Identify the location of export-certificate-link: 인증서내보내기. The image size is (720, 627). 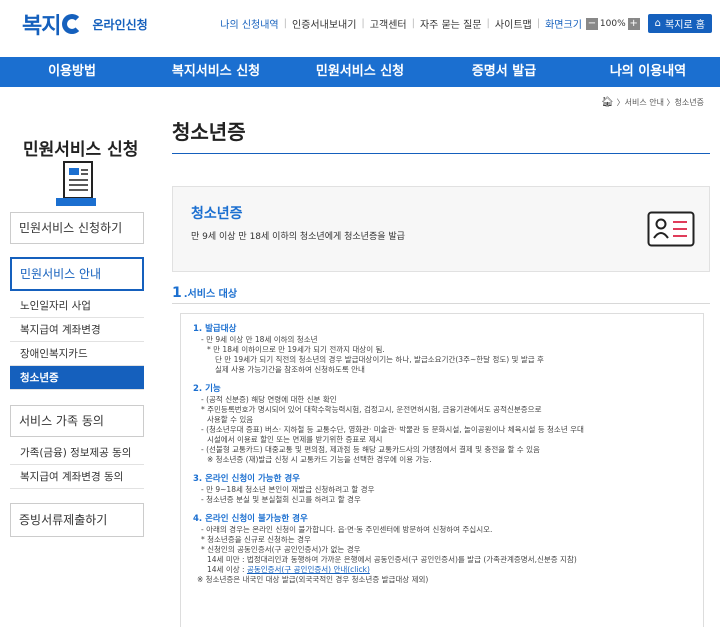
(324, 23).